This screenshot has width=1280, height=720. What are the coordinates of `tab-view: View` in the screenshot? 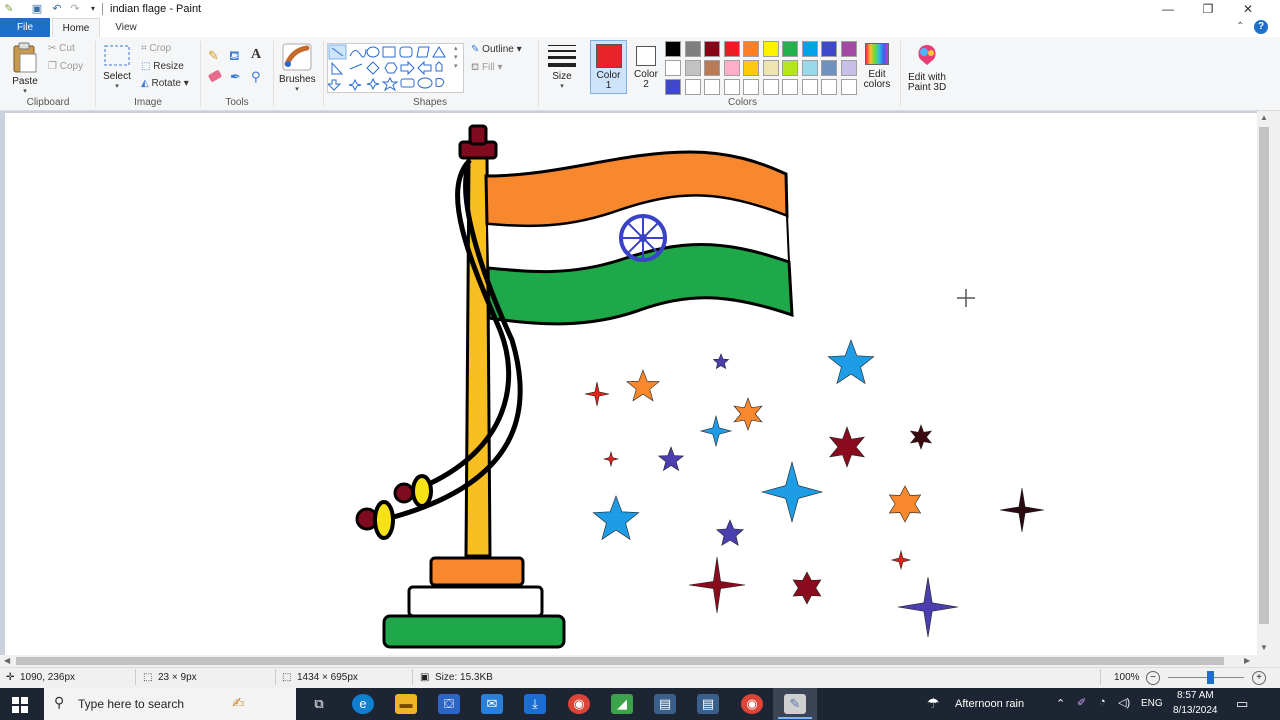 It's located at (126, 27).